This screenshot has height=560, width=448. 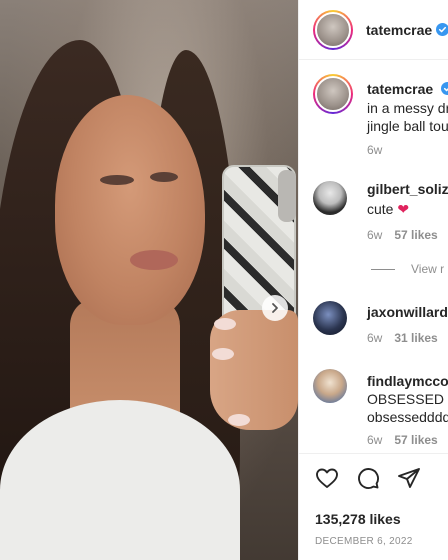 I want to click on post-actions: 135,278 likes DECEMBER 6, 2022, so click(x=373, y=506).